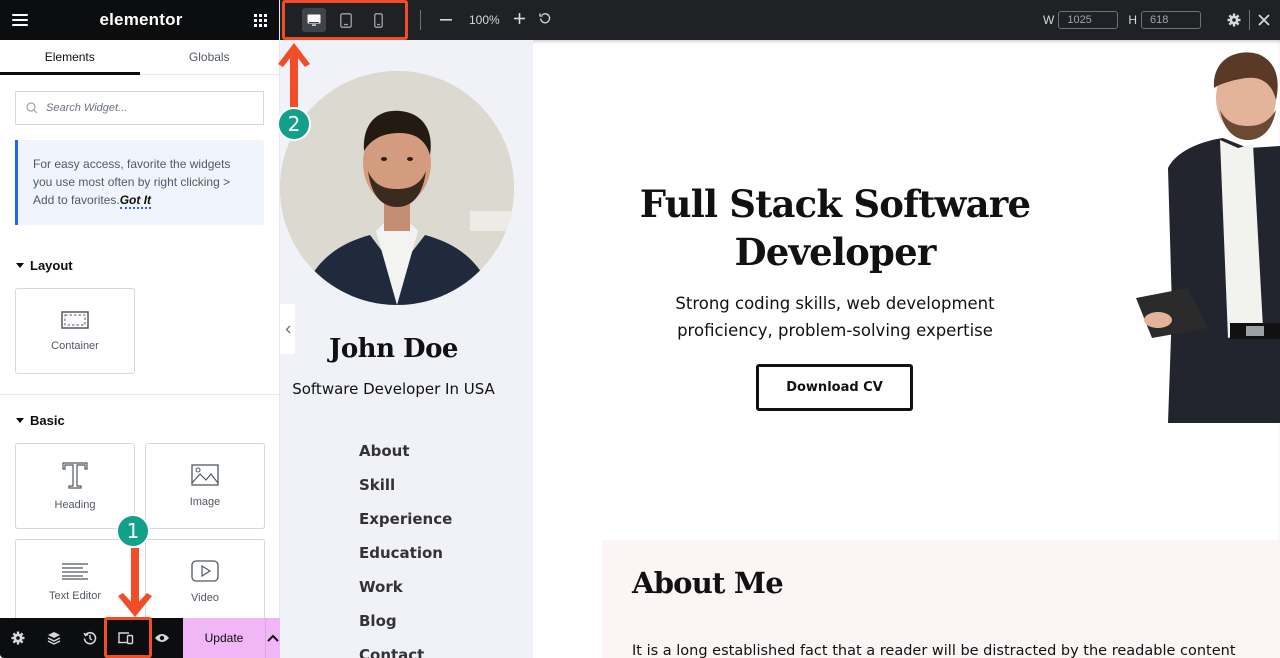  I want to click on nav-item-blog: Blog, so click(405, 627).